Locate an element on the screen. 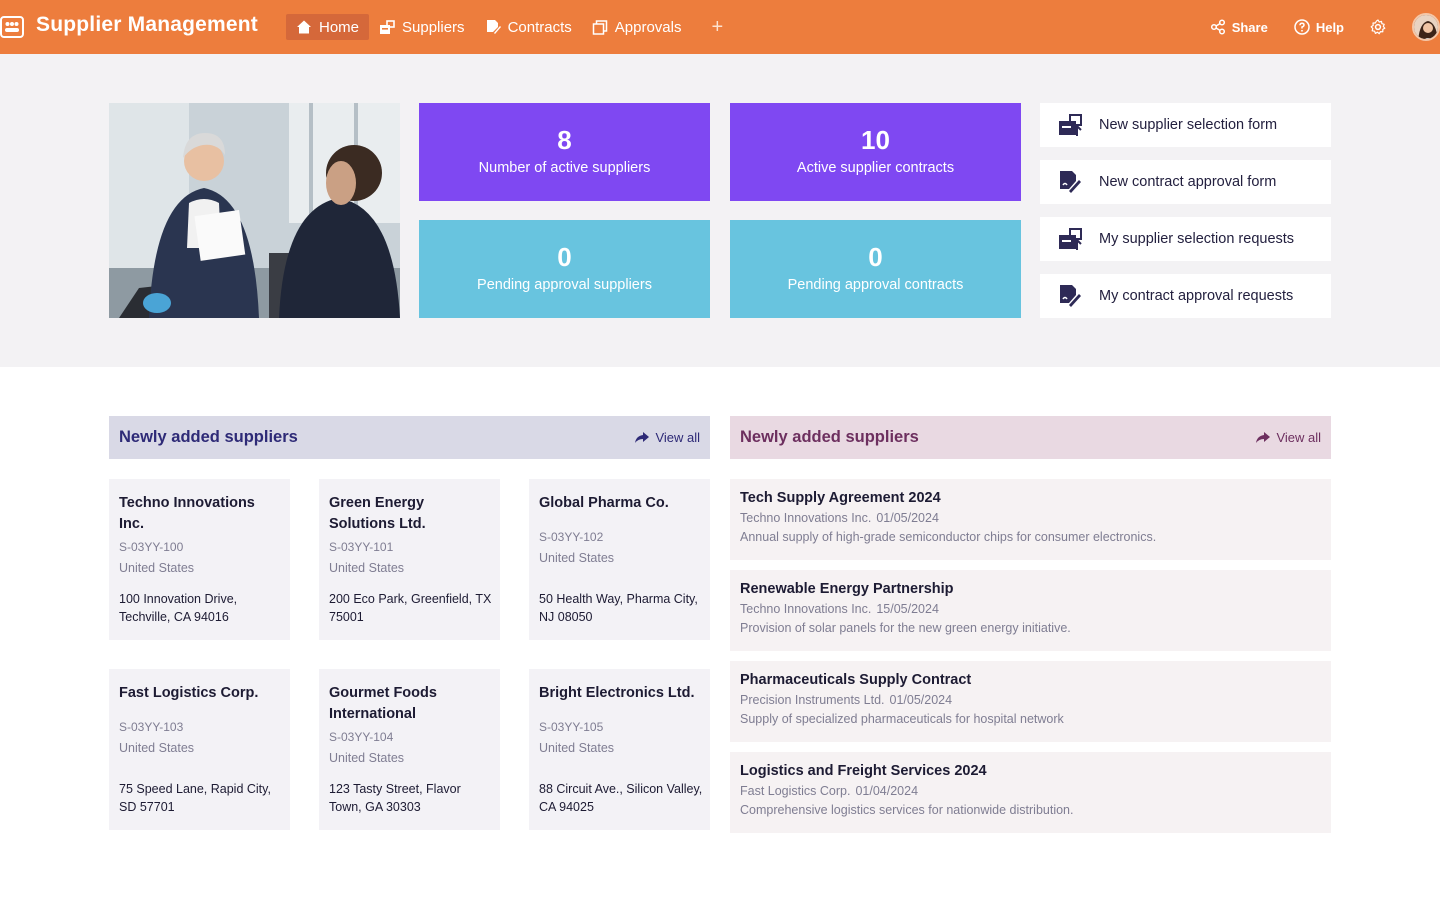  stat-value: 10 is located at coordinates (875, 140).